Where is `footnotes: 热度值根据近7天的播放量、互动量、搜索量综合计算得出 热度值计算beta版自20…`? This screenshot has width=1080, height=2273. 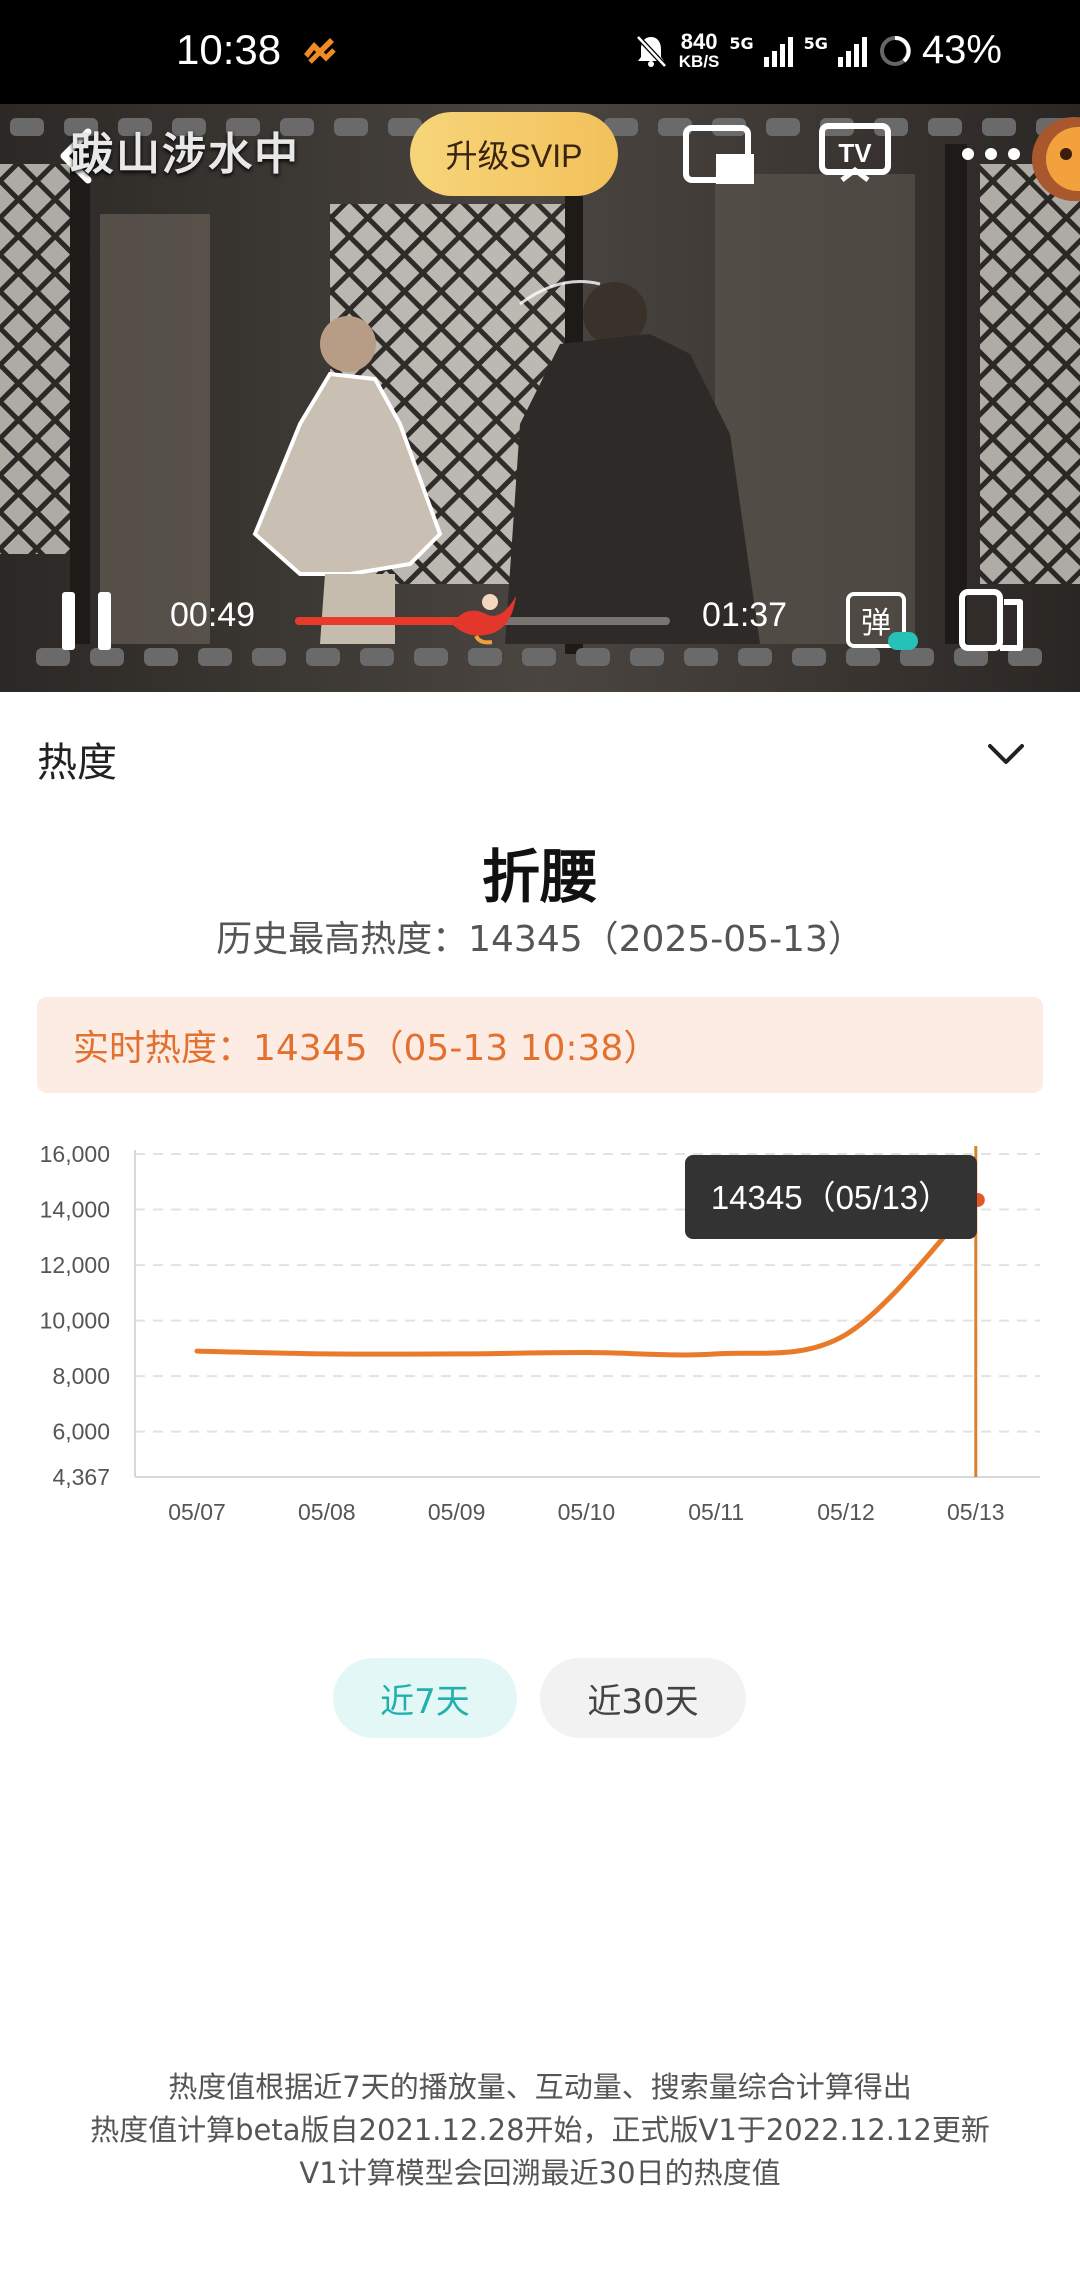
footnotes: 热度值根据近7天的播放量、互动量、搜索量综合计算得出 热度值计算beta版自20… is located at coordinates (540, 2130).